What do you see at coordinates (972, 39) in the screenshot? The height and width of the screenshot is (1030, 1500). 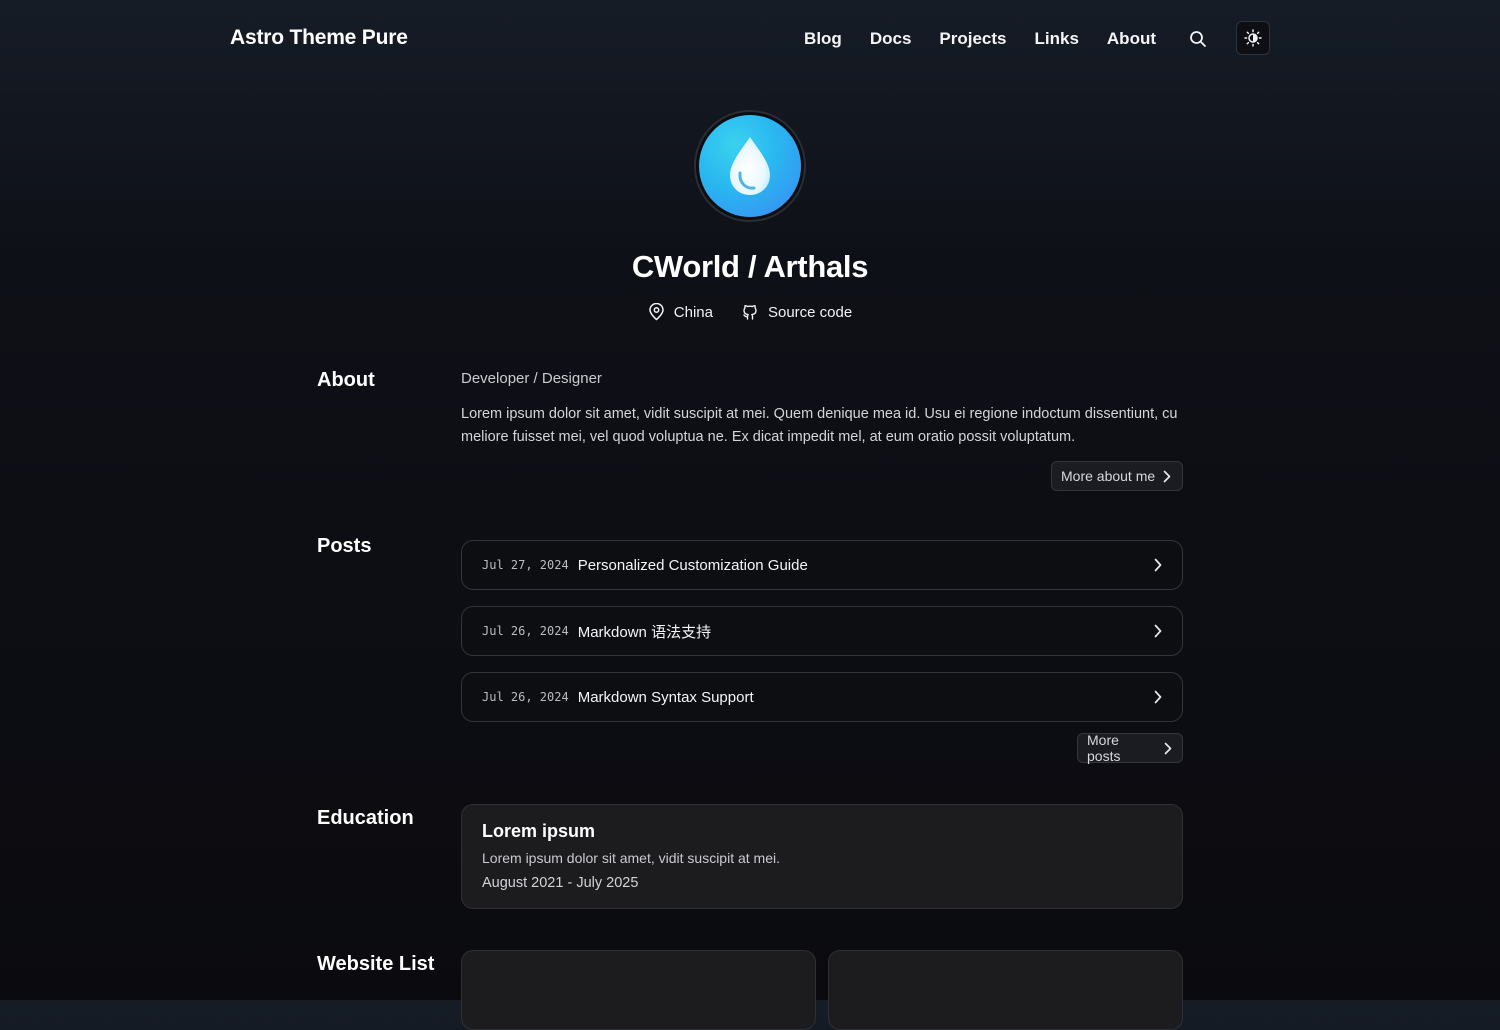 I see `nav-projects: Projects` at bounding box center [972, 39].